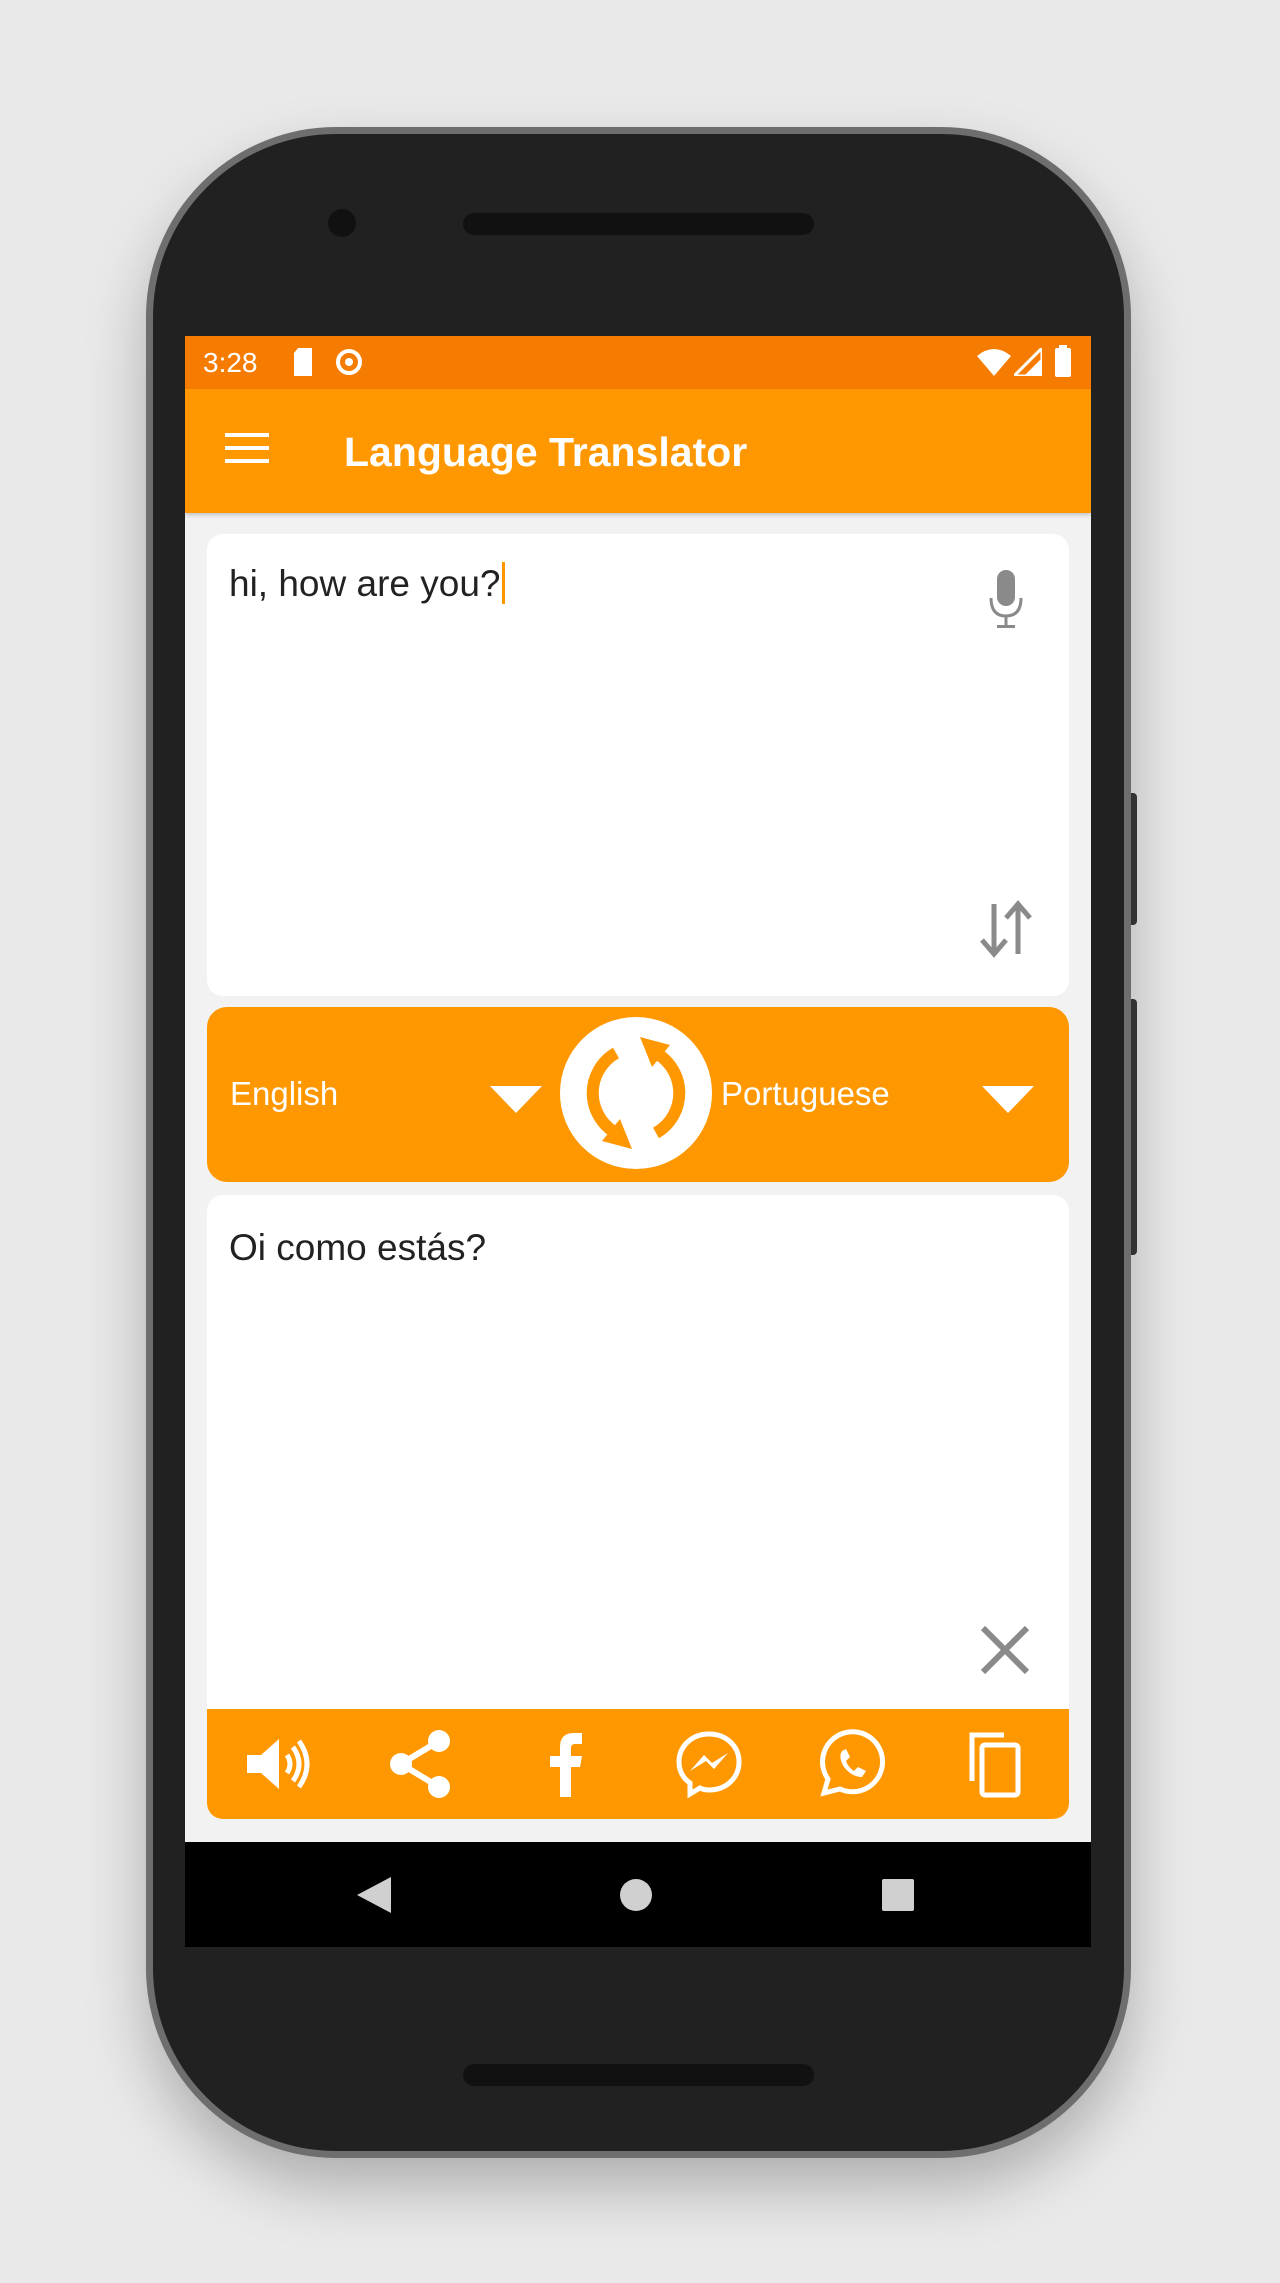 The width and height of the screenshot is (1280, 2283). I want to click on app-bar: Language Translator, so click(638, 451).